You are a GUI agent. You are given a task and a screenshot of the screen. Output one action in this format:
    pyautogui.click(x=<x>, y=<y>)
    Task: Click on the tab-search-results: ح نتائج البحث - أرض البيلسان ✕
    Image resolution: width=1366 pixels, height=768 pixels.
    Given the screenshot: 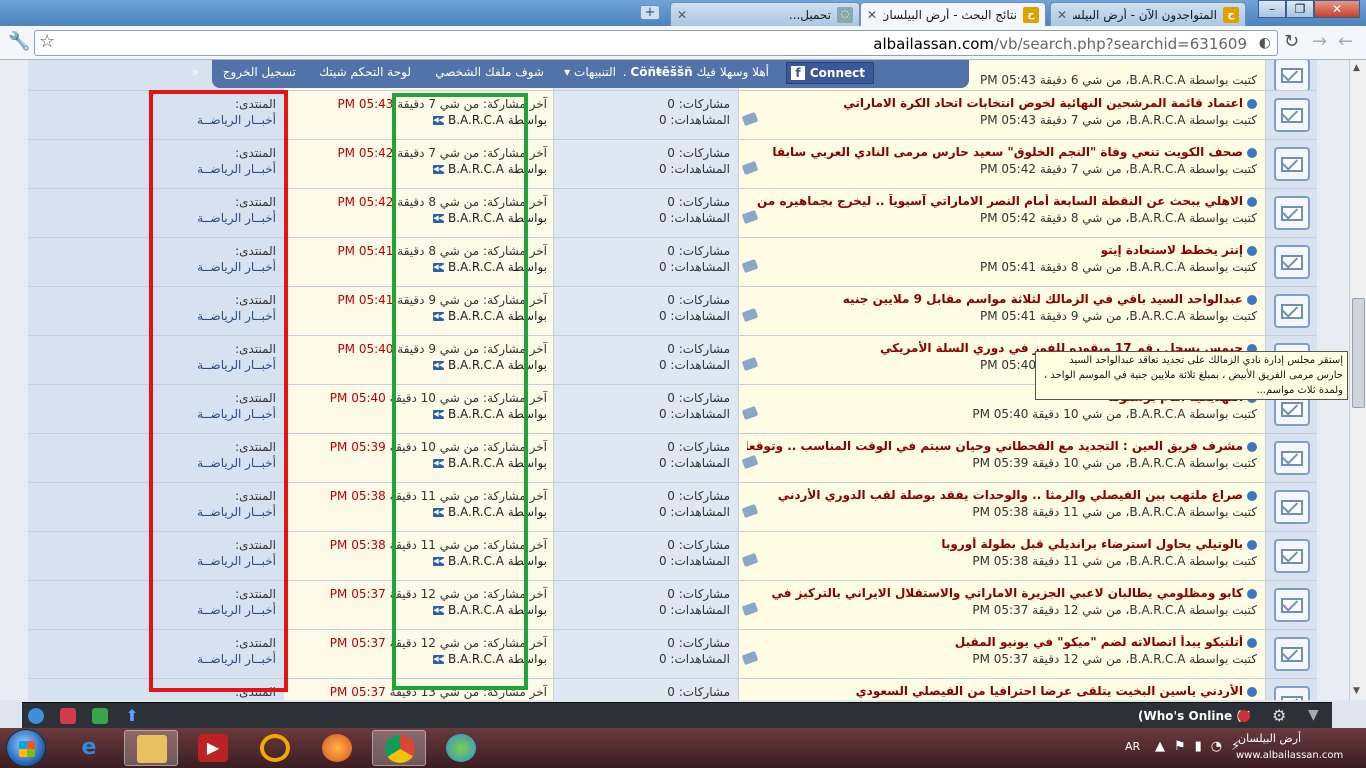 What is the action you would take?
    pyautogui.click(x=953, y=14)
    